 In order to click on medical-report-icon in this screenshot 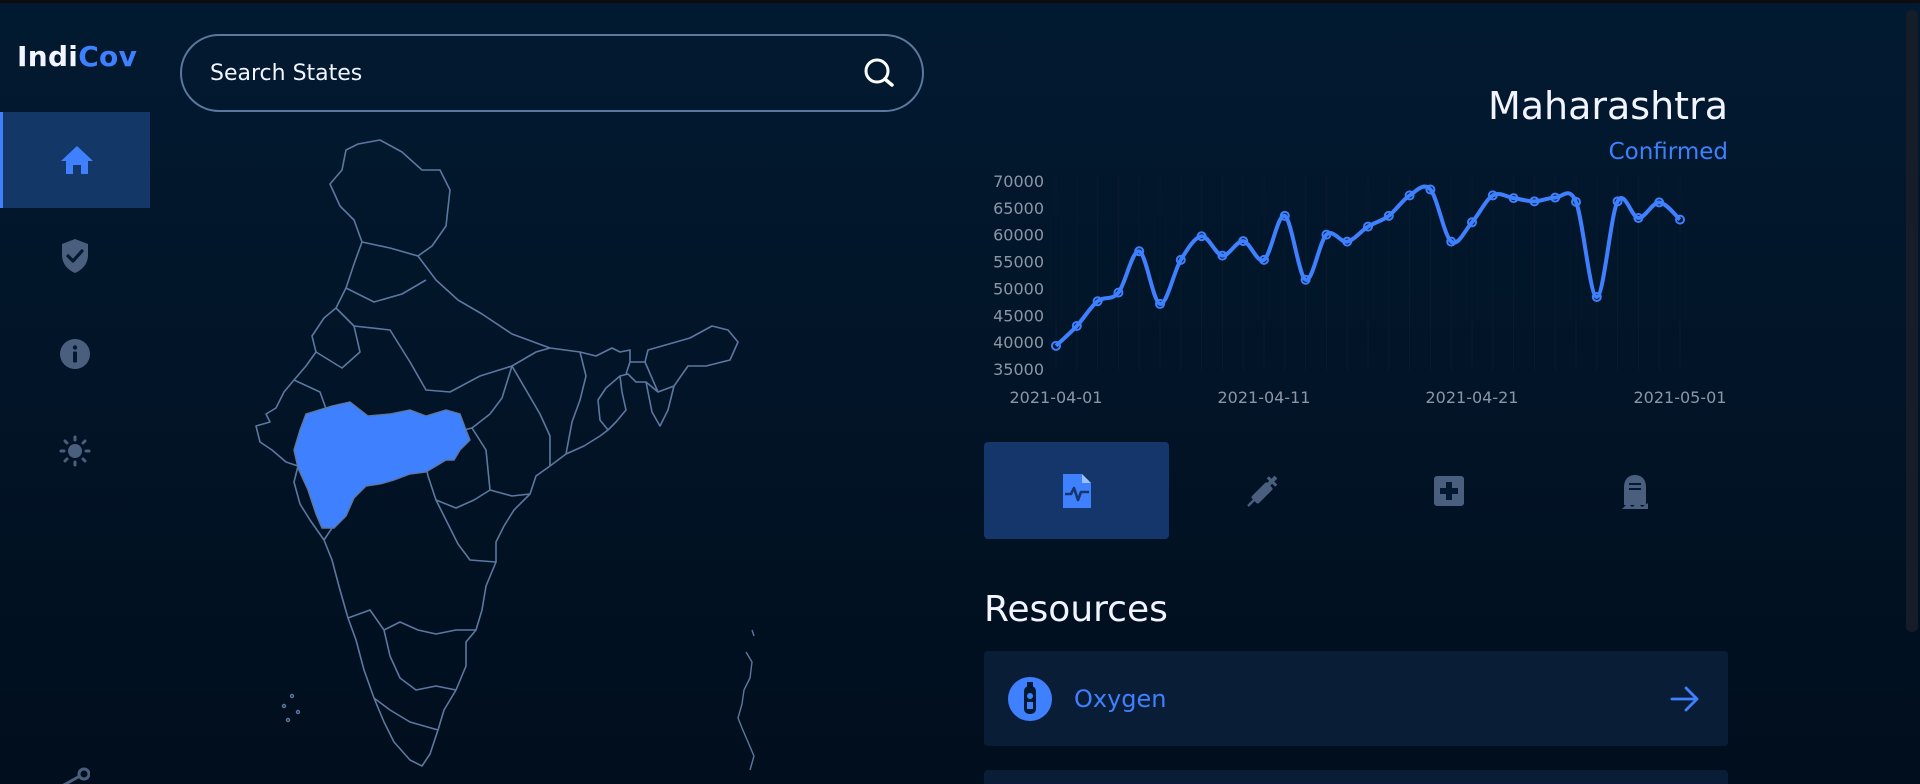, I will do `click(1076, 490)`.